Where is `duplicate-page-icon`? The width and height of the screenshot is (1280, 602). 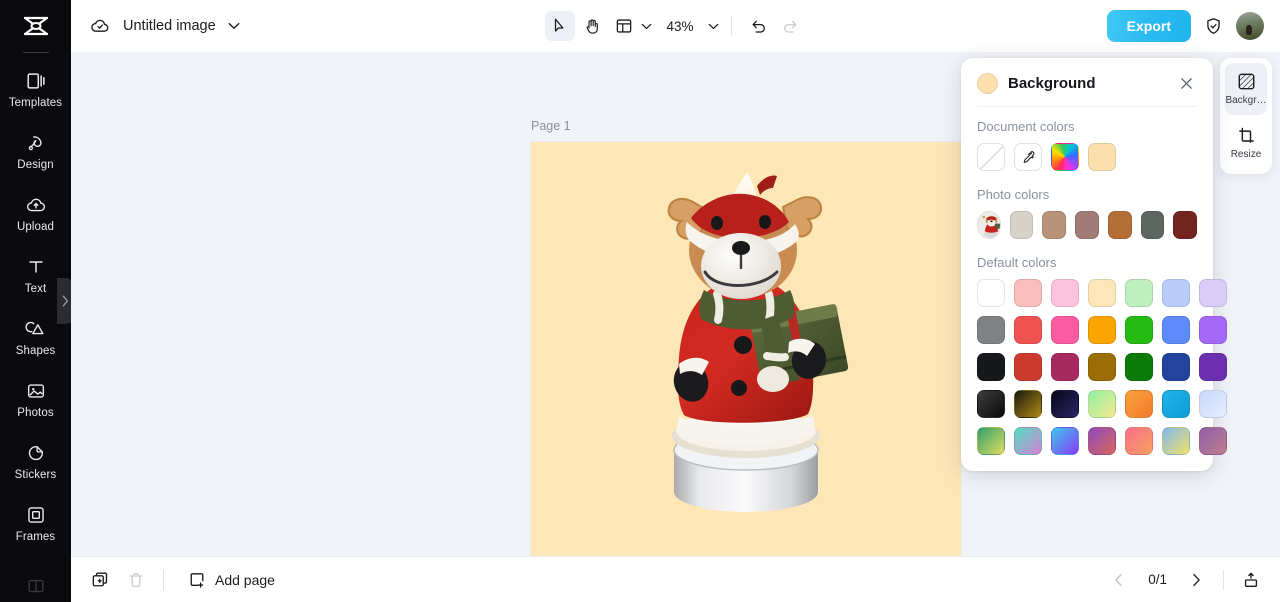
duplicate-page-icon is located at coordinates (100, 578).